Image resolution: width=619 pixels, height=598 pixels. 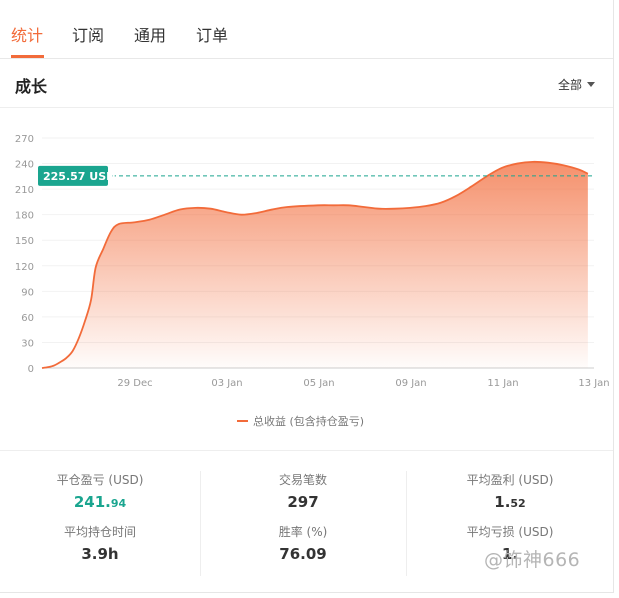 I want to click on section-title: 成长, so click(x=31, y=86).